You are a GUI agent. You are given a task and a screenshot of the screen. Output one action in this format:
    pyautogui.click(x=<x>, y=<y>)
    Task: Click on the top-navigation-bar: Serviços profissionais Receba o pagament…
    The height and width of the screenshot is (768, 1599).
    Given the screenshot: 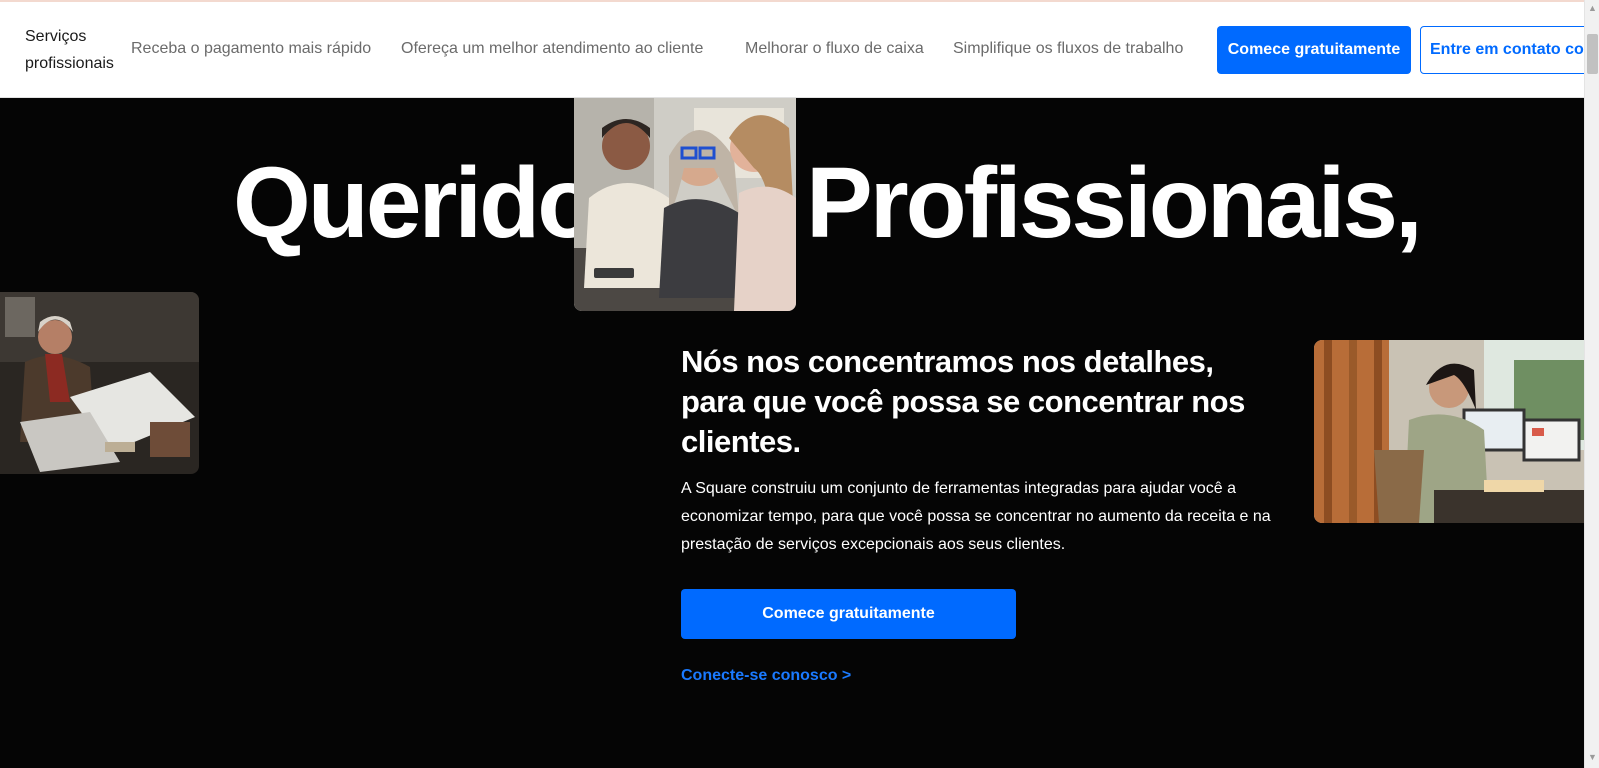 What is the action you would take?
    pyautogui.click(x=792, y=50)
    